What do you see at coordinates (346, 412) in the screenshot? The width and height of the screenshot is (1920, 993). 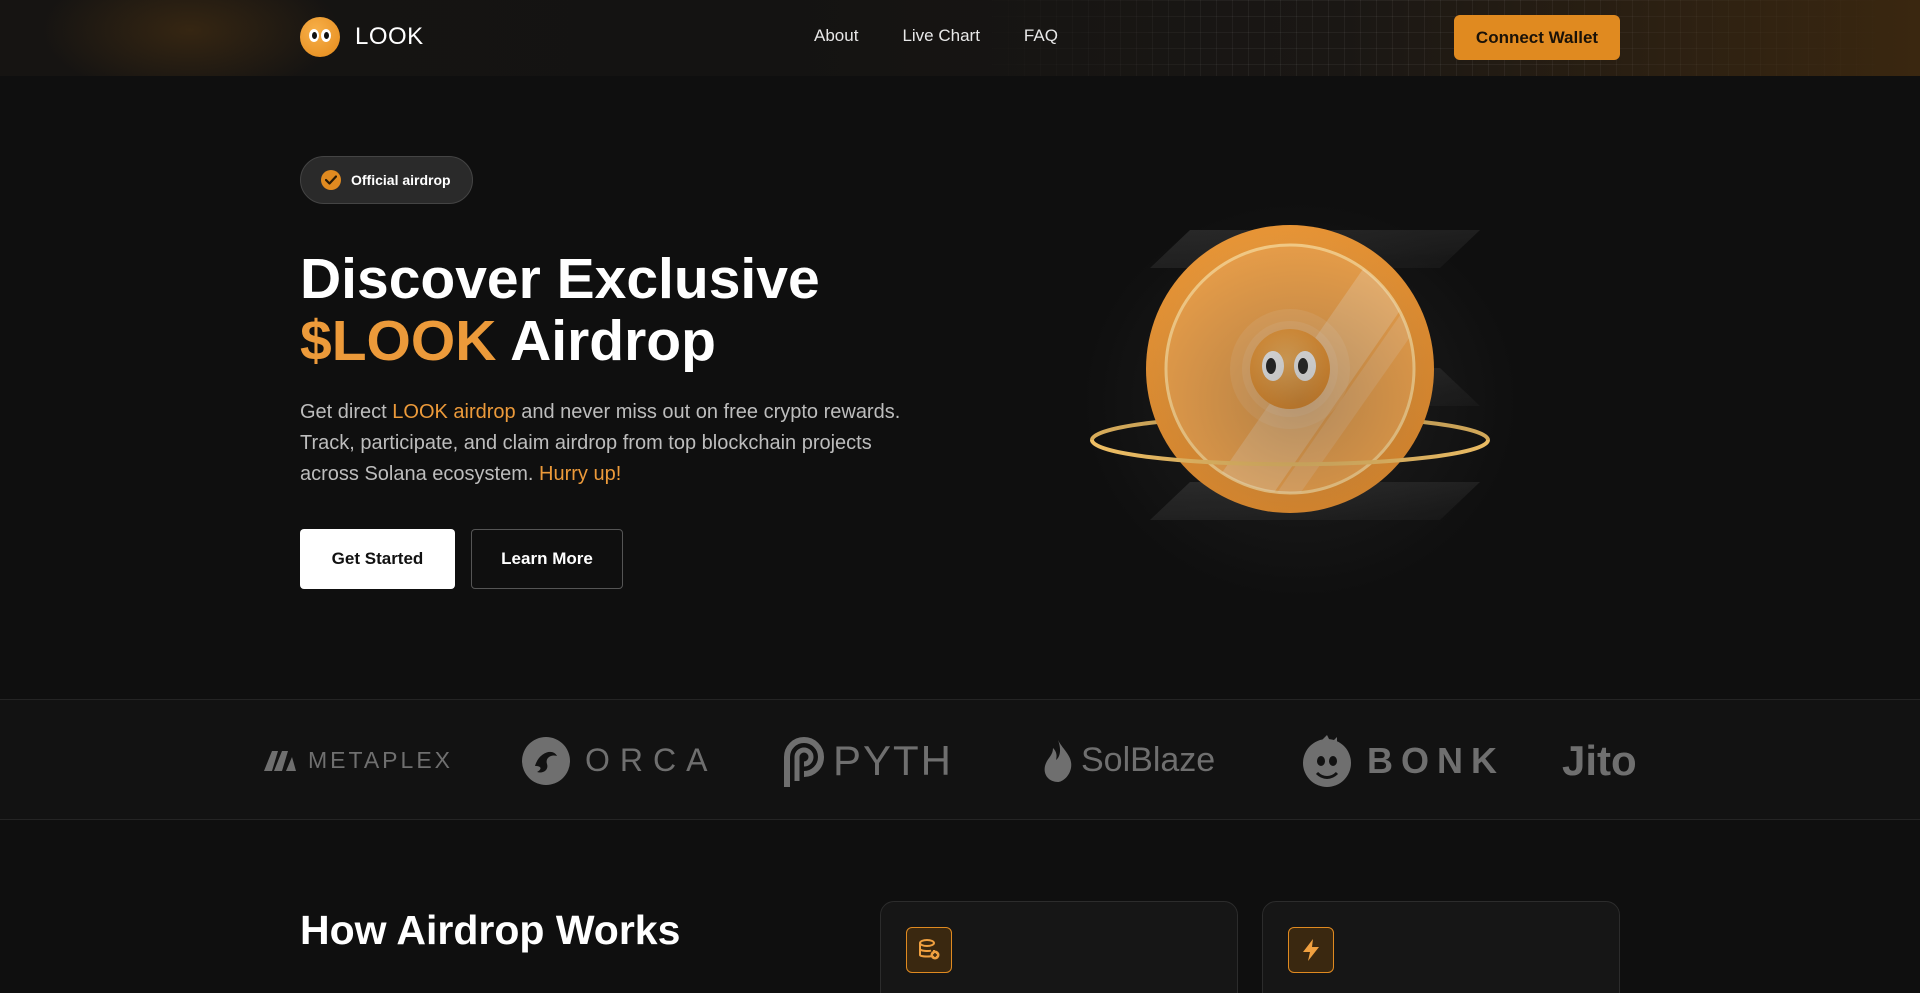 I see `hero-desc-part1: Get direct` at bounding box center [346, 412].